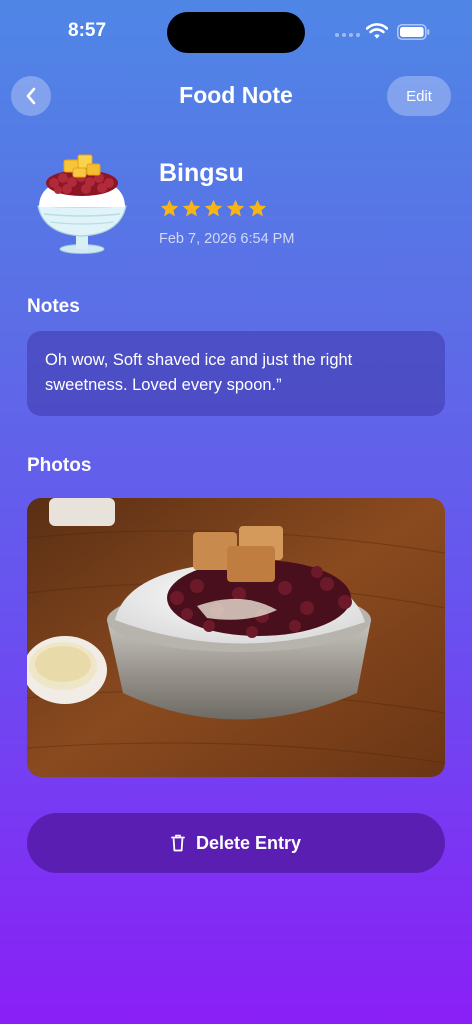  I want to click on photos-section-title: Photos, so click(59, 465).